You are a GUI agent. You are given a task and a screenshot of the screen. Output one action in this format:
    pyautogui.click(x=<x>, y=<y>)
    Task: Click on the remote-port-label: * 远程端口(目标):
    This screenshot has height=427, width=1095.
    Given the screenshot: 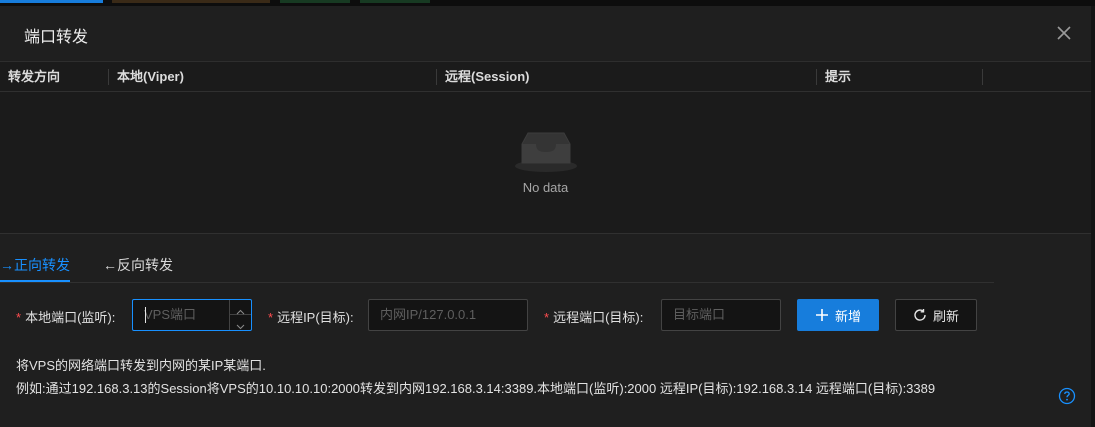 What is the action you would take?
    pyautogui.click(x=594, y=317)
    